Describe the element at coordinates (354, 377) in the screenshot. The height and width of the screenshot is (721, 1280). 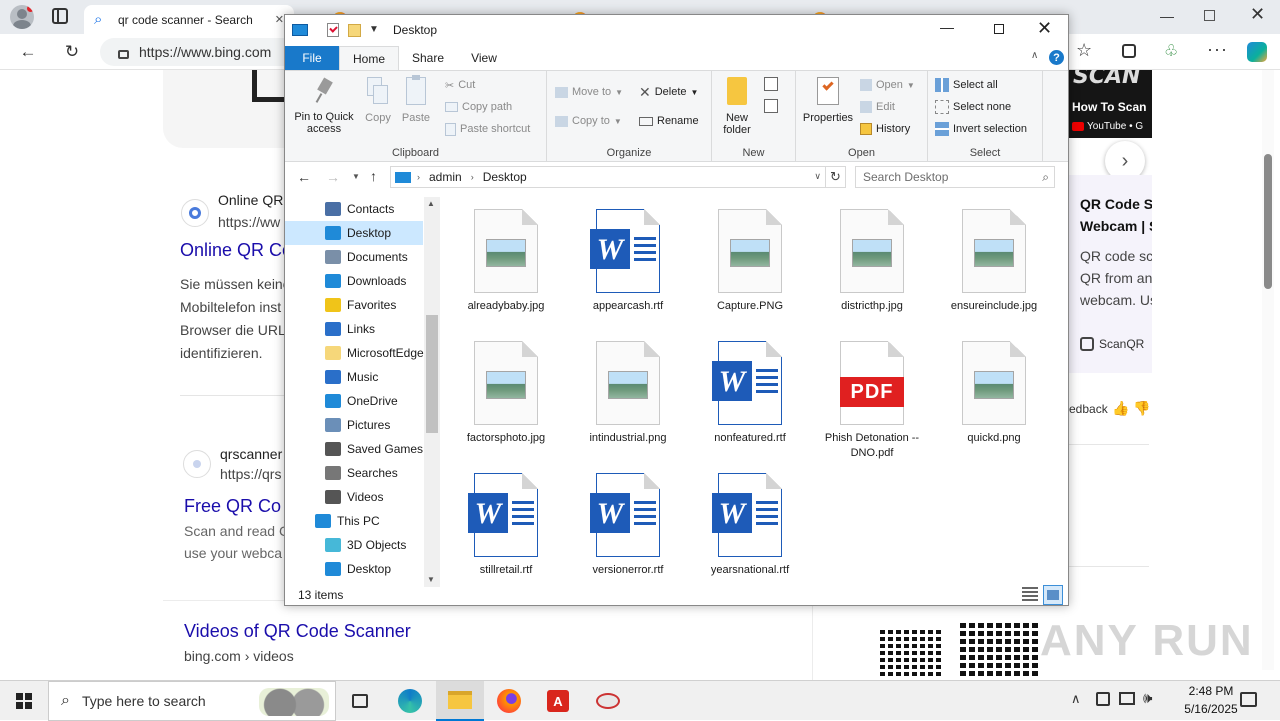
I see `nav-item: Music` at that location.